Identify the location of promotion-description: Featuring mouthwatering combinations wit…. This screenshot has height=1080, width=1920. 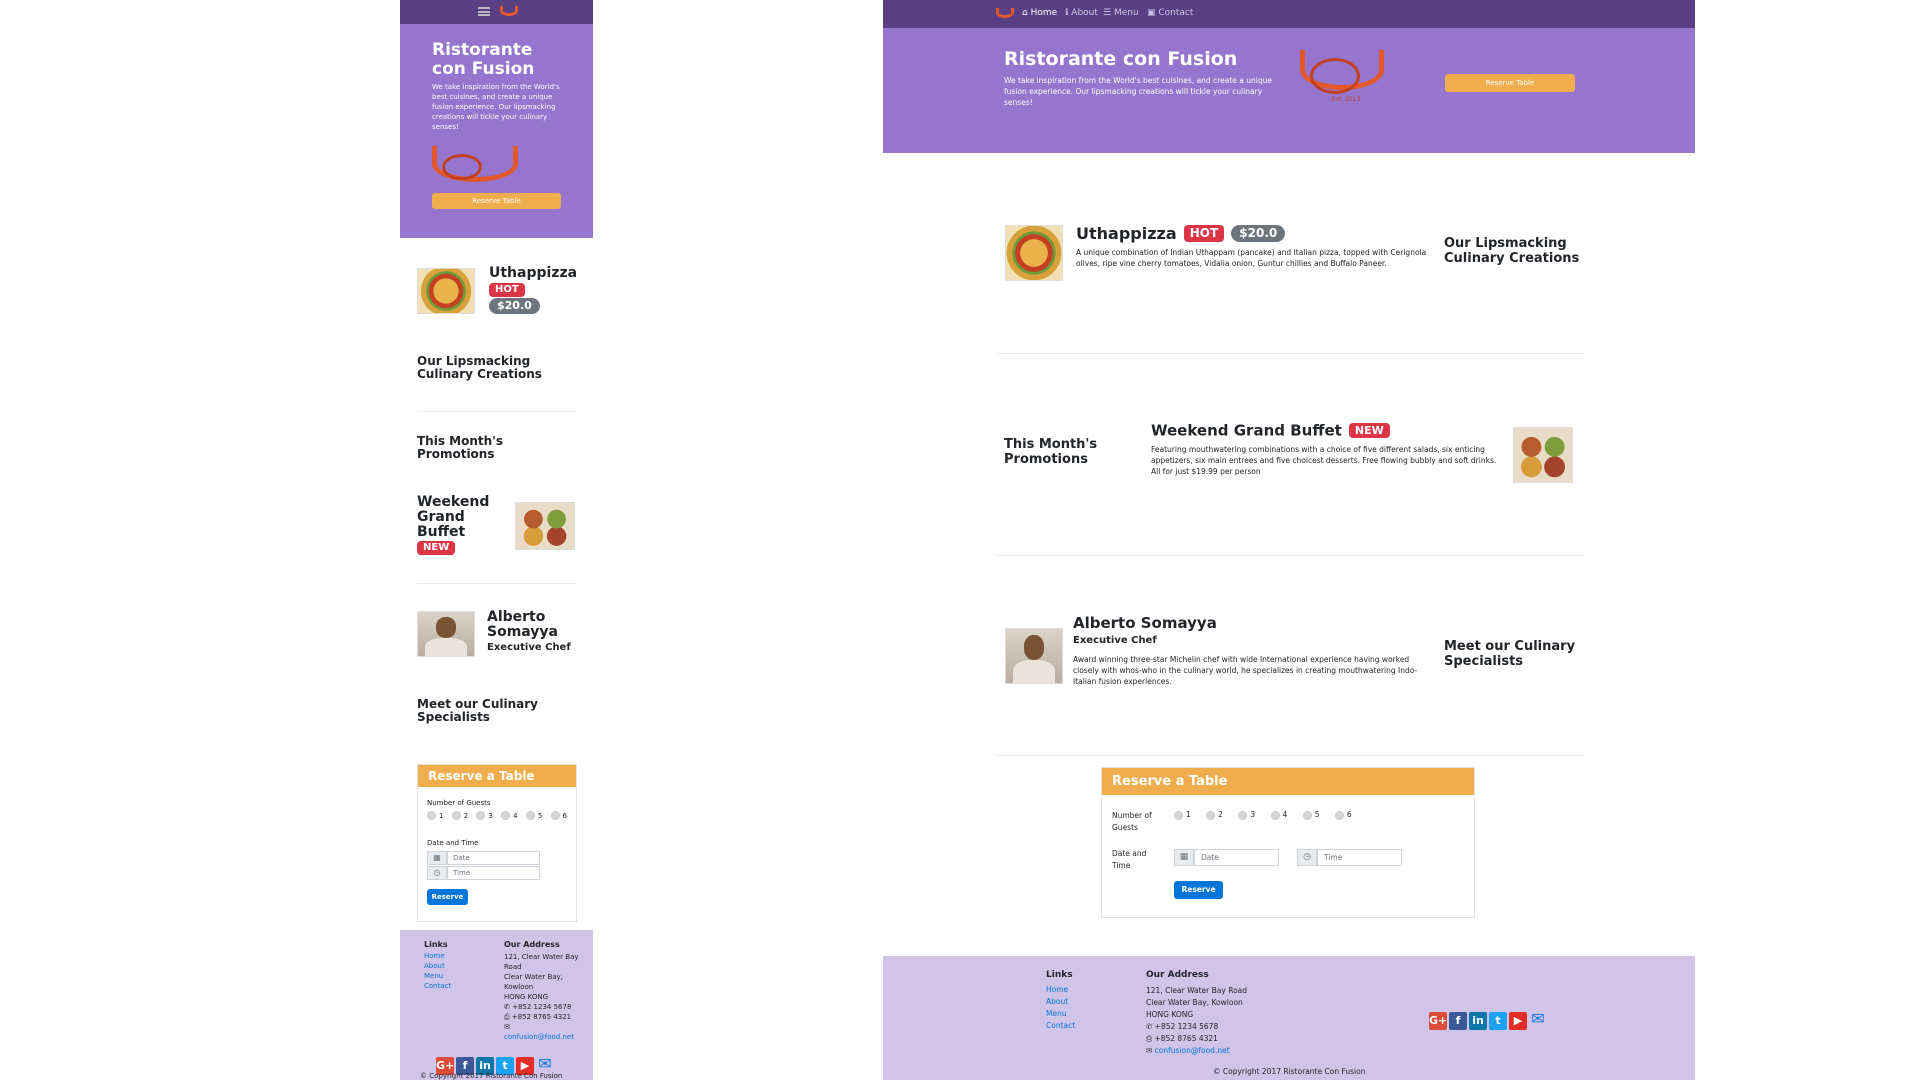
(1324, 460).